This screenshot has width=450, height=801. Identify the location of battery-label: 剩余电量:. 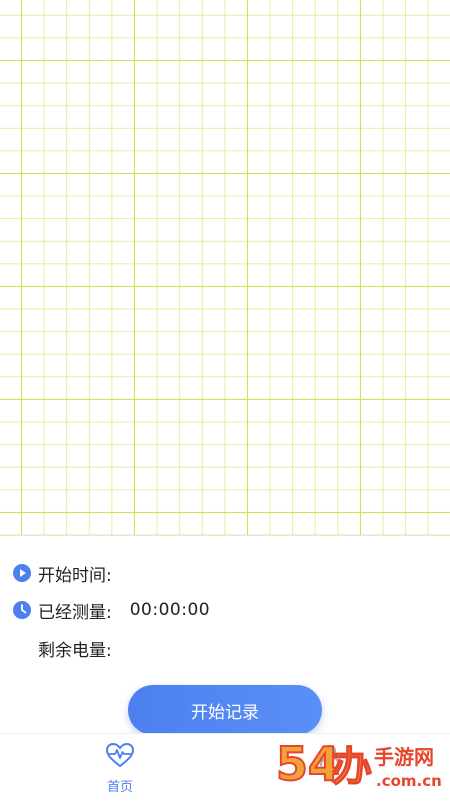
(75, 650).